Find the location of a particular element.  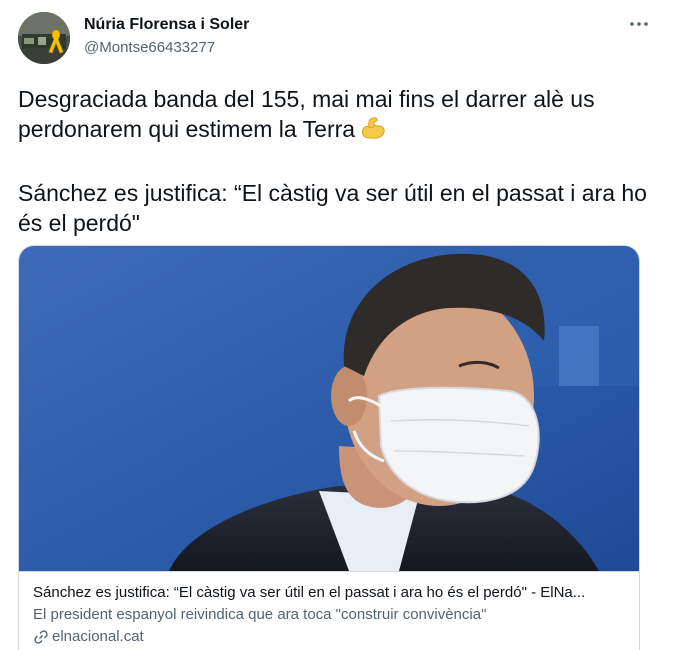

flexed-biceps-emoji-icon is located at coordinates (373, 131).